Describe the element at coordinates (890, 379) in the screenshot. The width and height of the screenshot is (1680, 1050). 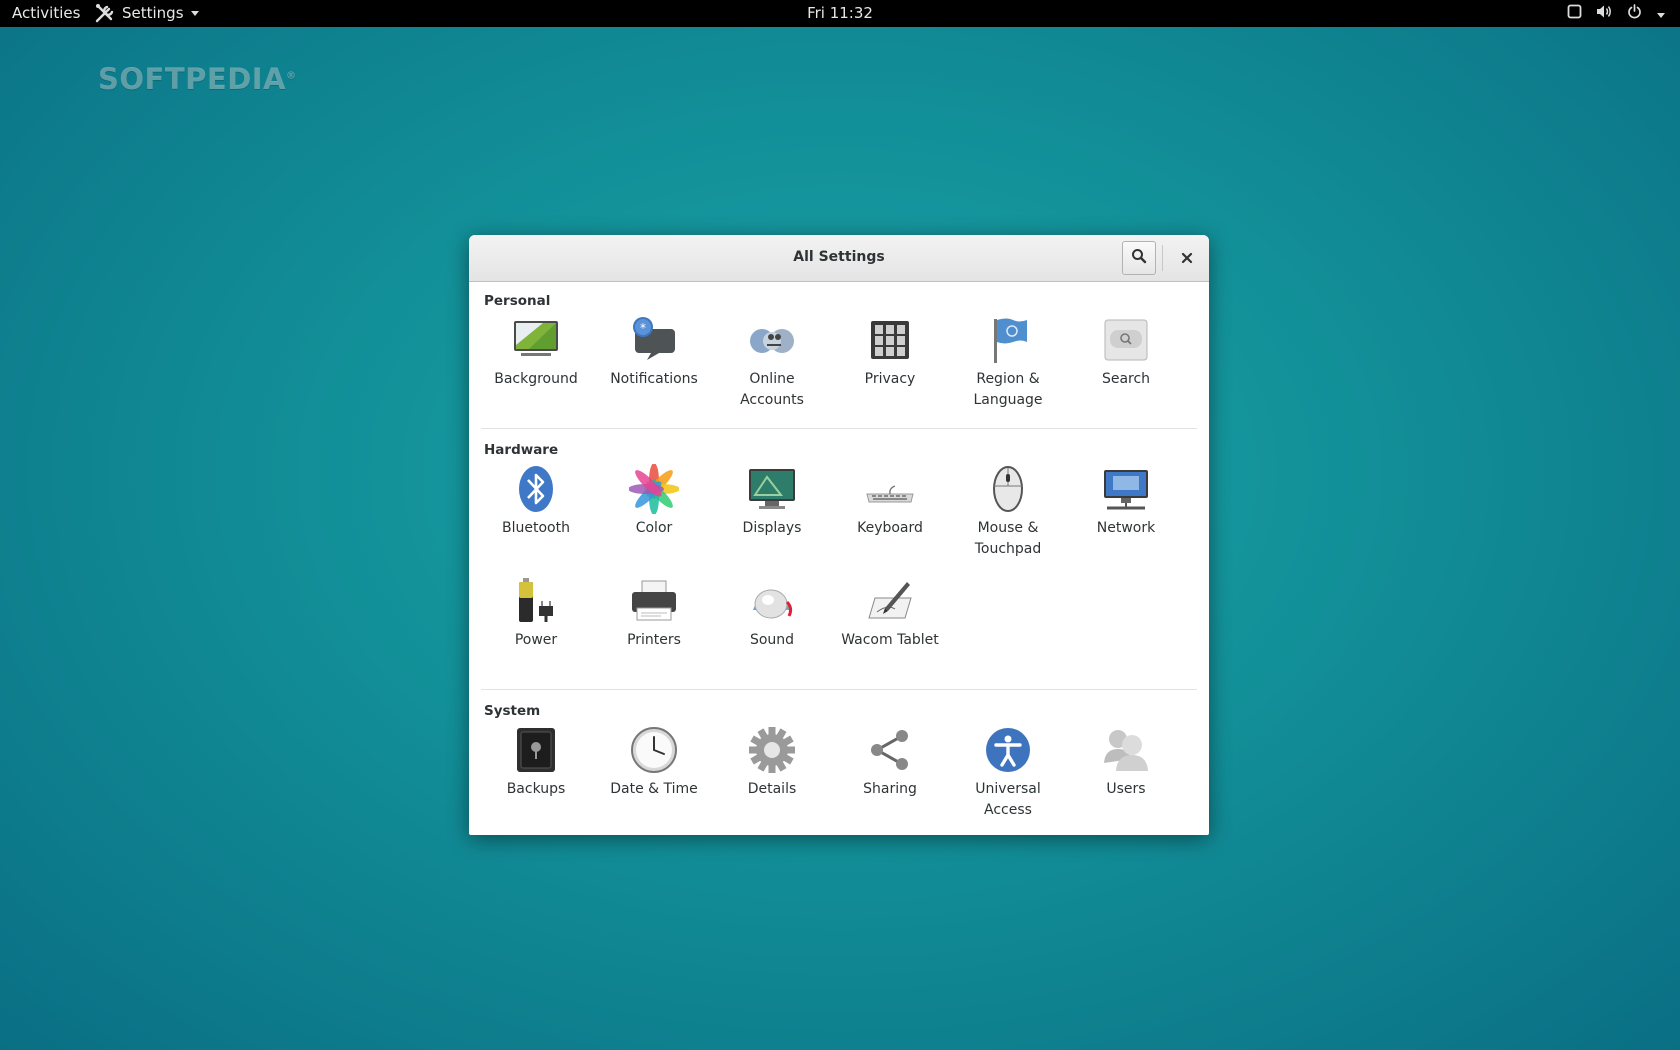
I see `settings-item-label: Privacy` at that location.